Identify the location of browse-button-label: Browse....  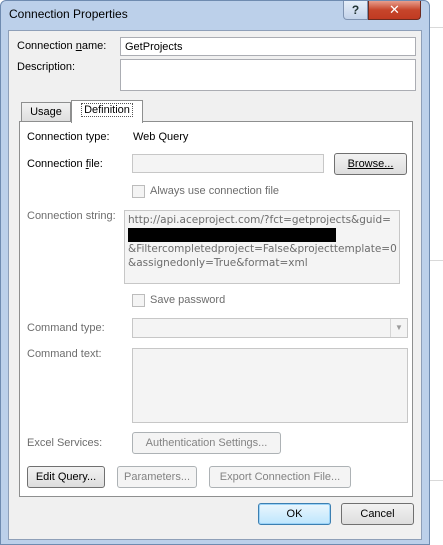
(370, 164).